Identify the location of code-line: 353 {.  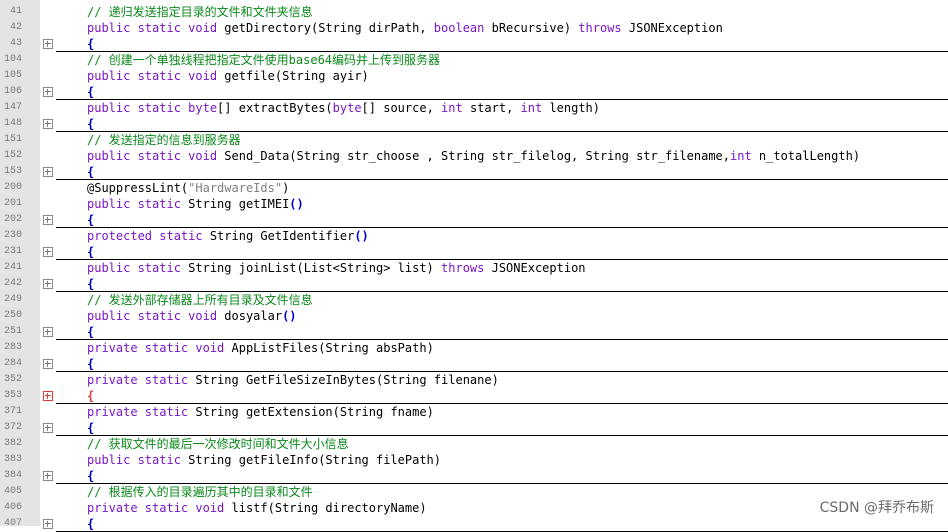
(474, 396).